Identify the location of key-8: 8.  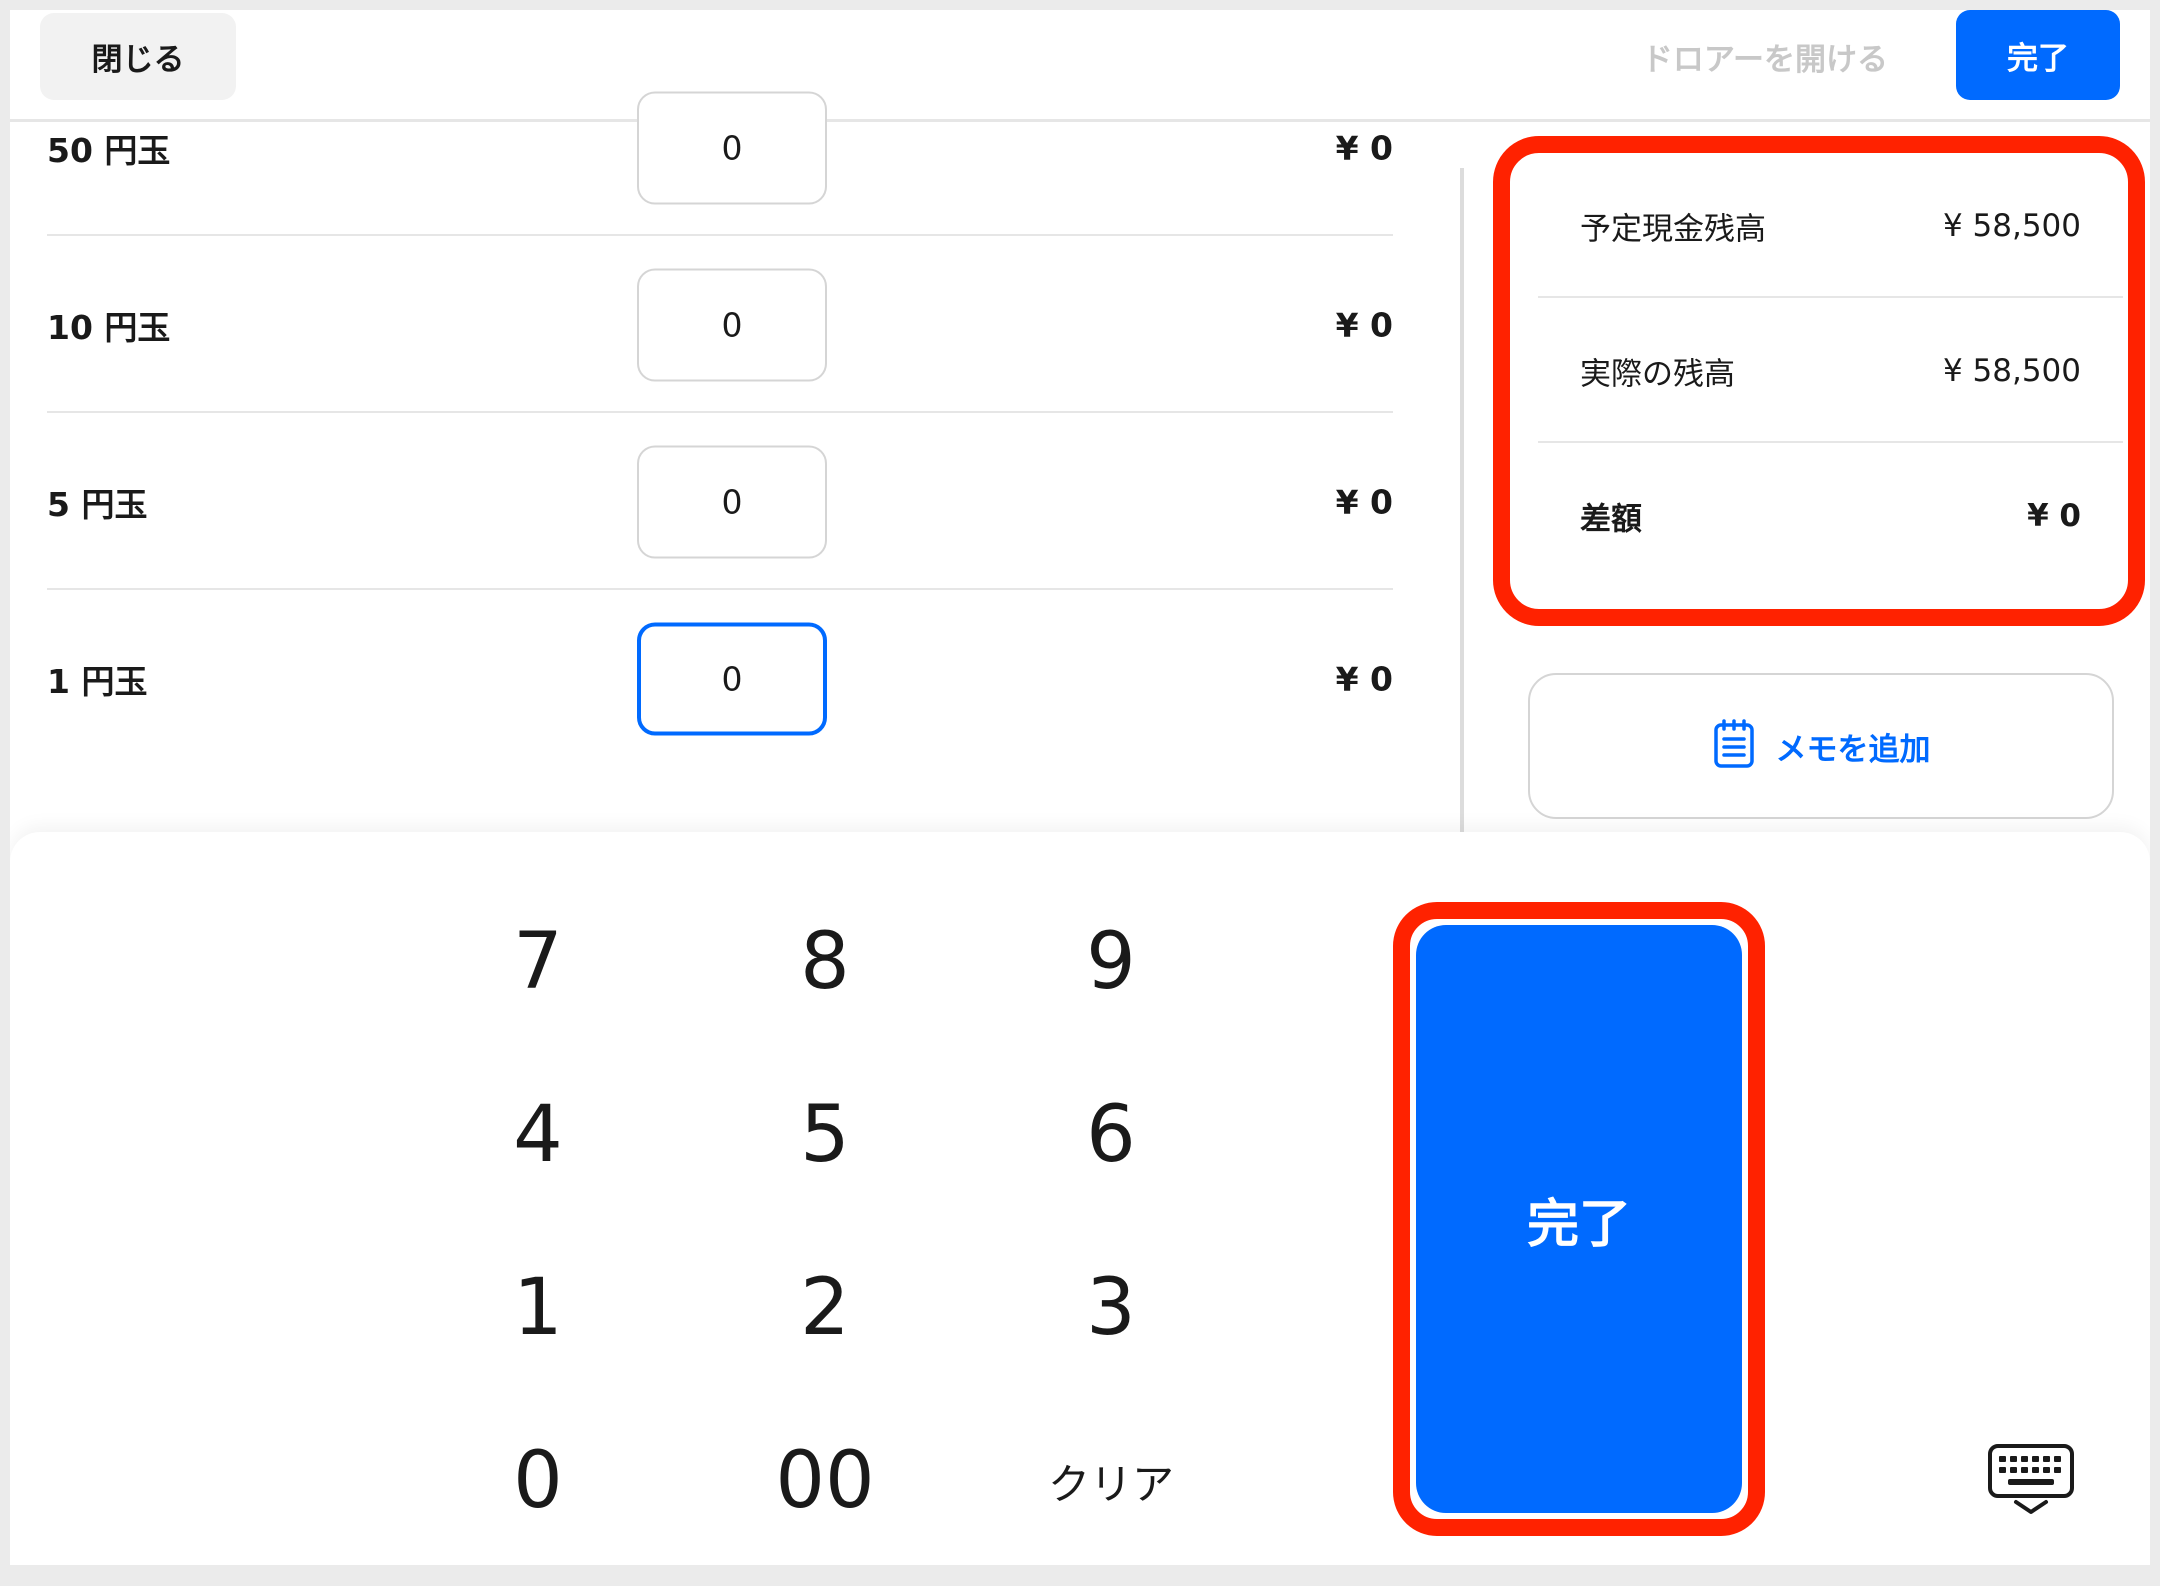
(825, 962).